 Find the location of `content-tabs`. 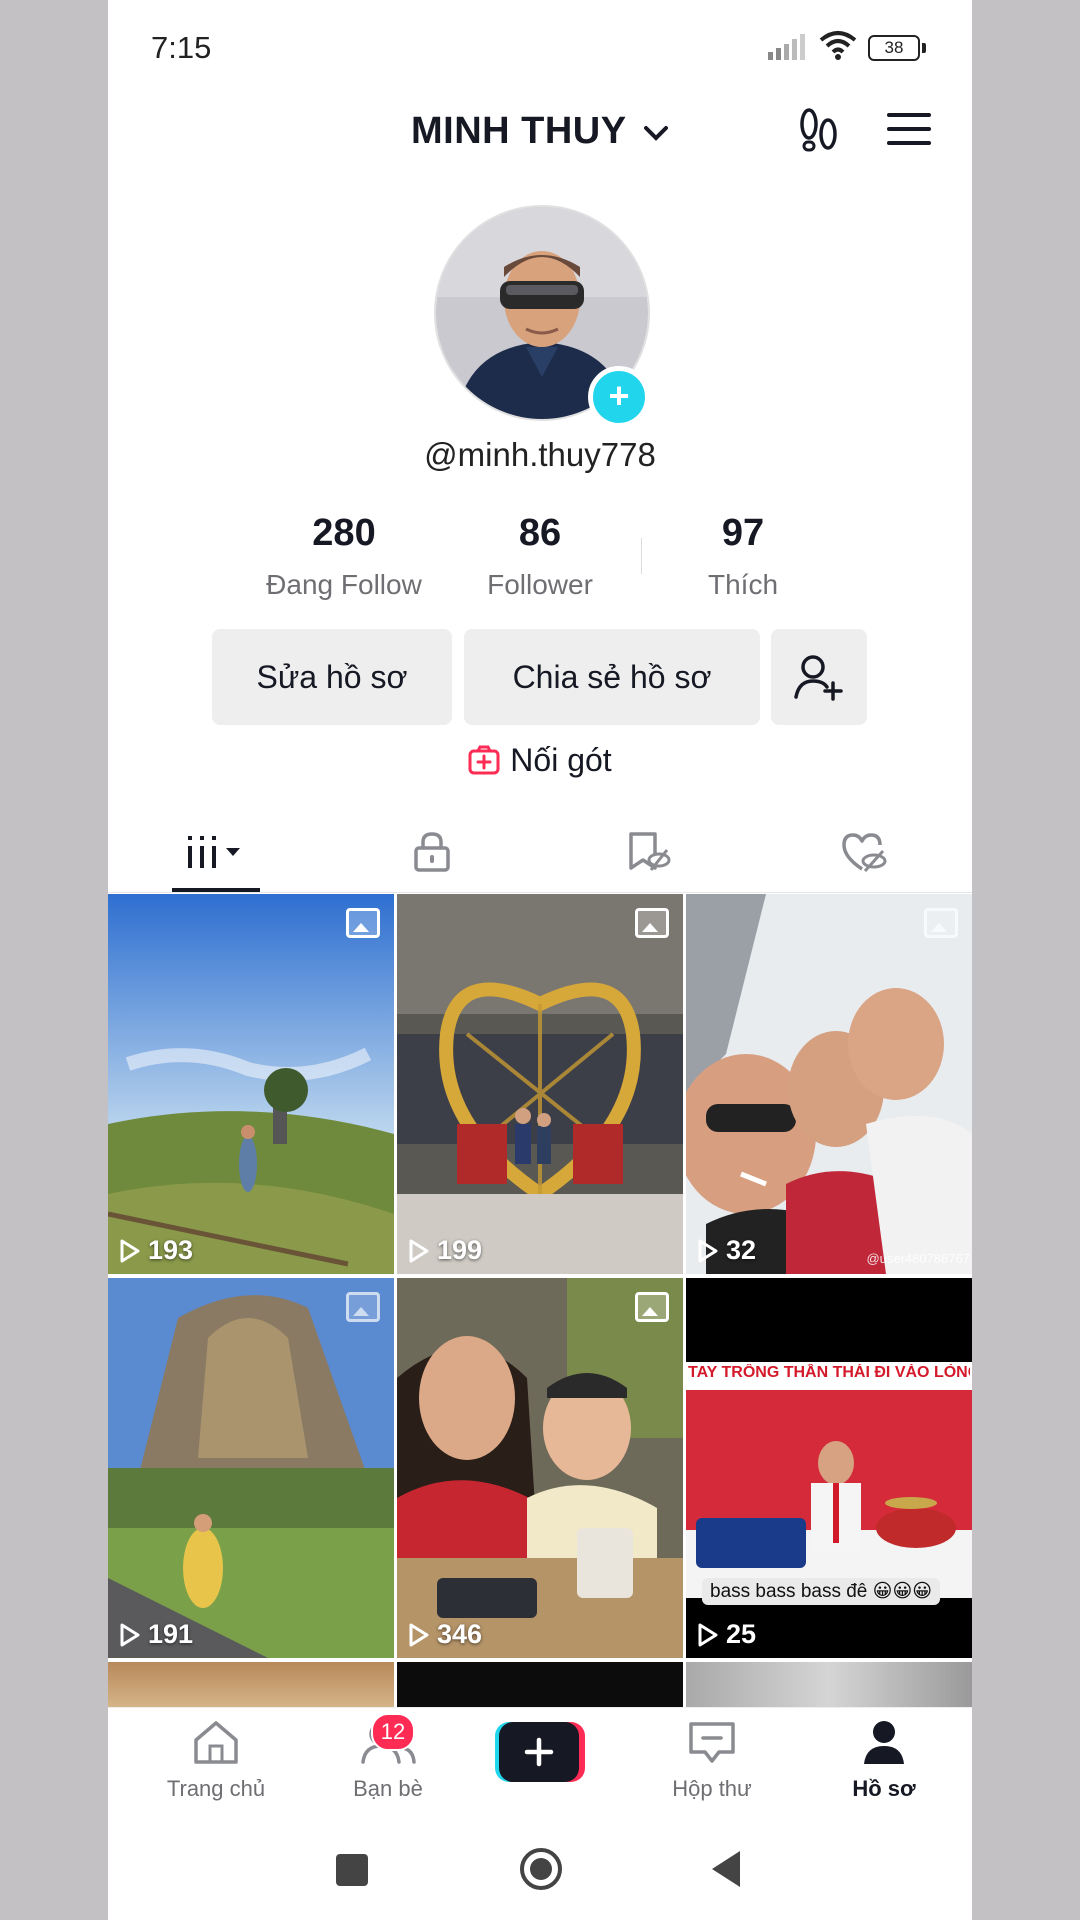

content-tabs is located at coordinates (540, 852).